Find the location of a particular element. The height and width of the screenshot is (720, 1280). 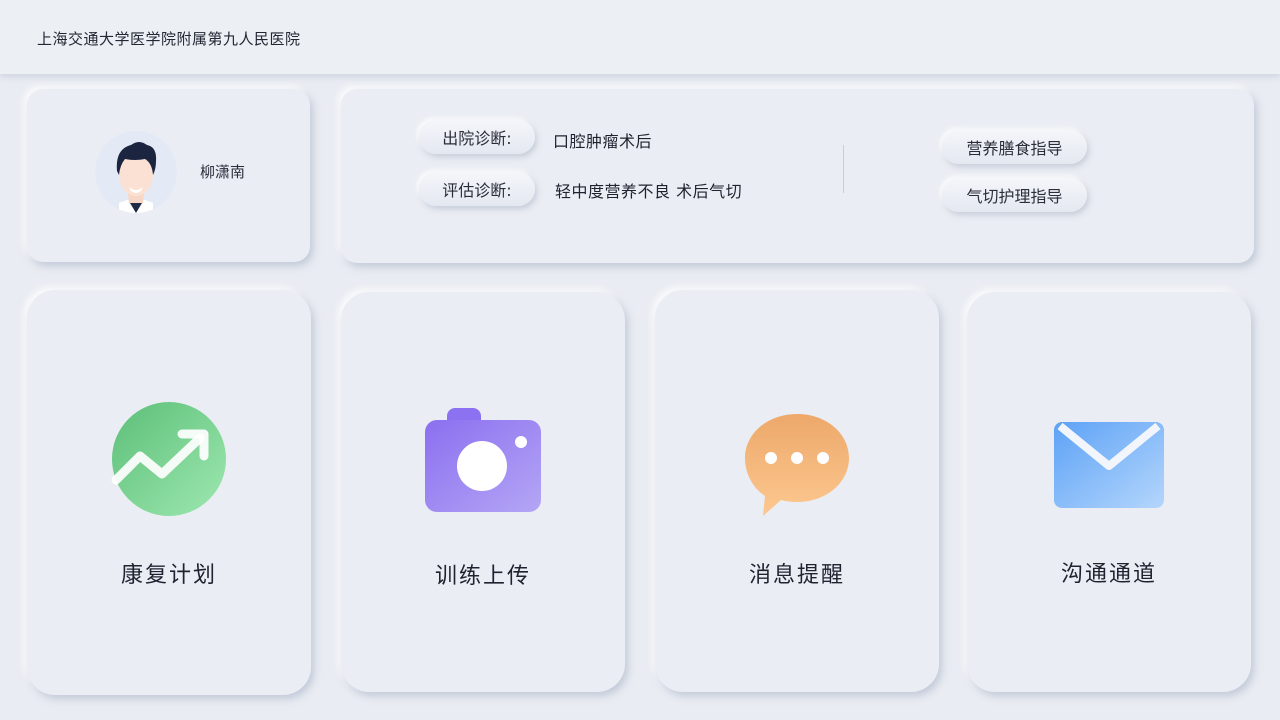

app-header: 上海交通大学医学院附属第九人民医院 is located at coordinates (640, 37).